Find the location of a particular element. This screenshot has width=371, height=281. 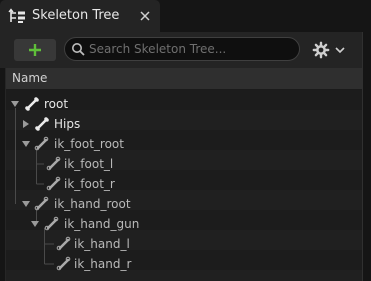

add-button is located at coordinates (35, 50).